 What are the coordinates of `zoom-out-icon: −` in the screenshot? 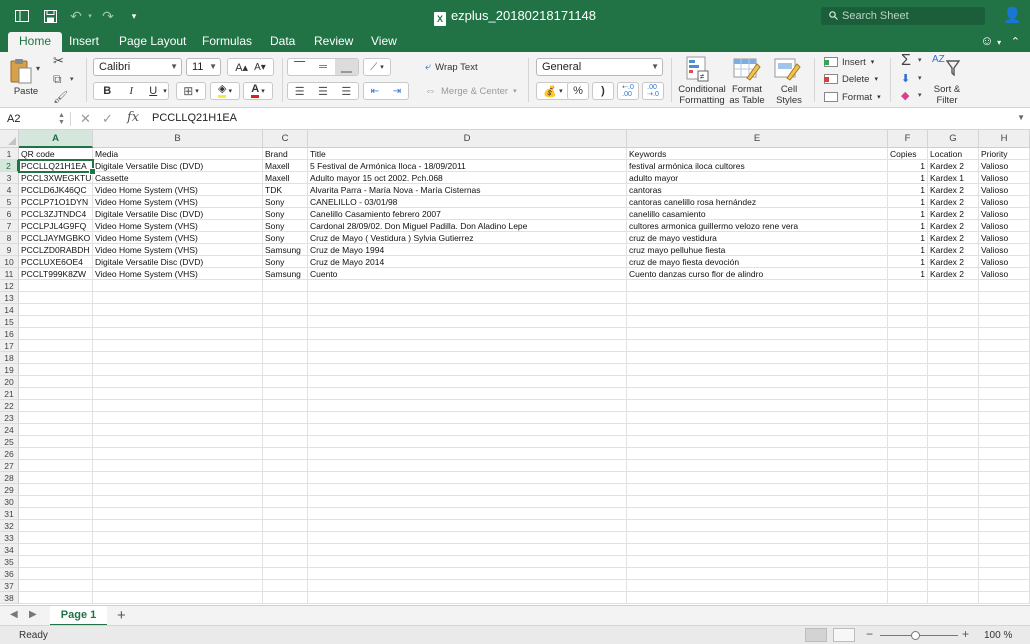 It's located at (869, 634).